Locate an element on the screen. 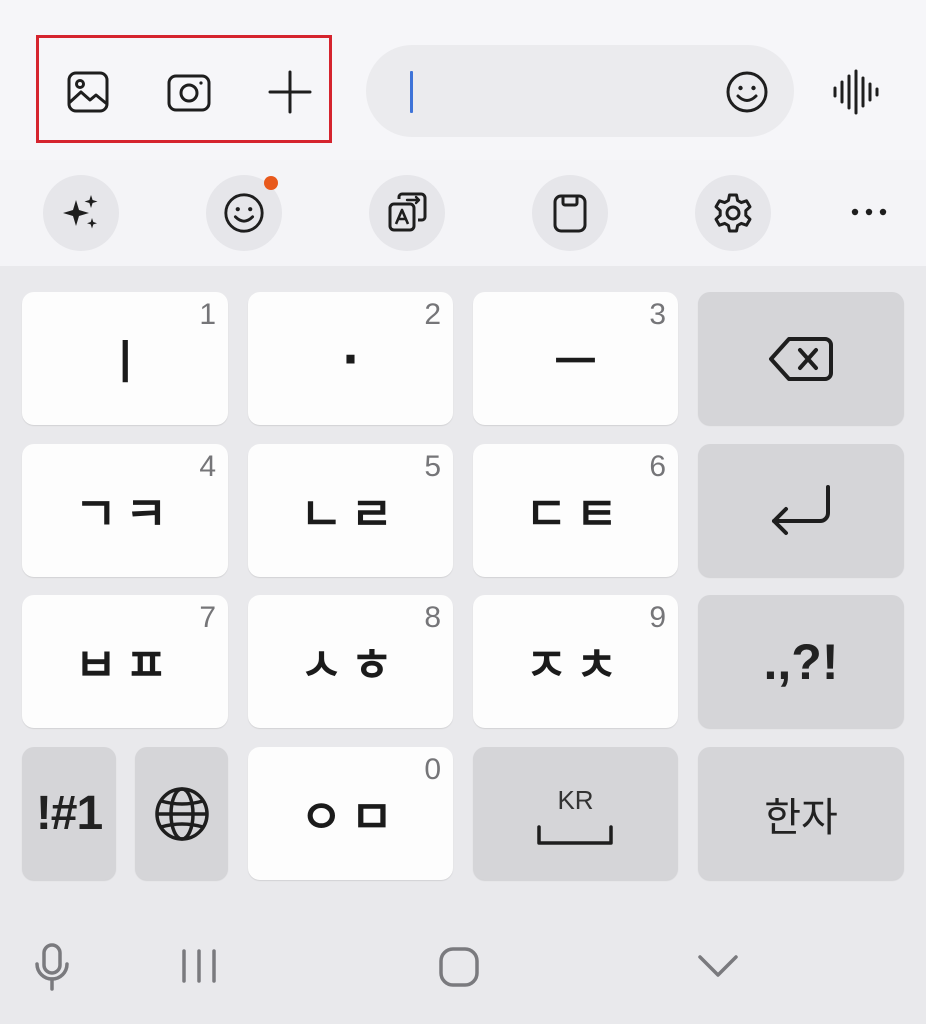 This screenshot has height=1024, width=926. key-digeut-tieut: 6 ㄷㅌ is located at coordinates (575, 510).